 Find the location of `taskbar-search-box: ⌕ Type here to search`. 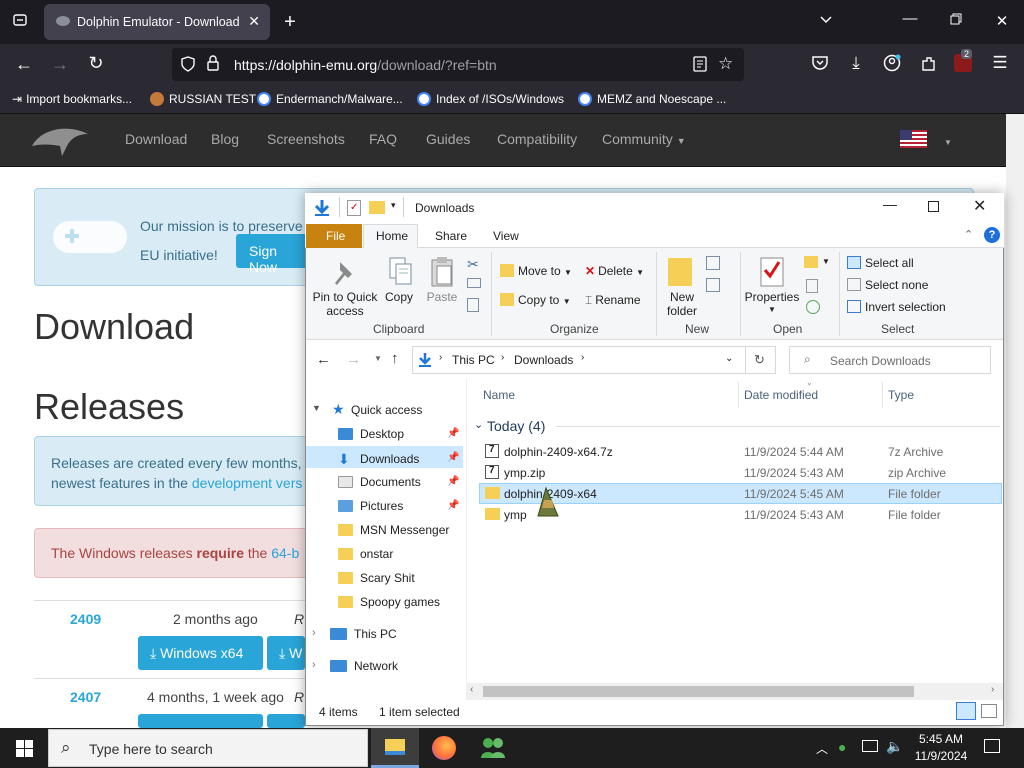

taskbar-search-box: ⌕ Type here to search is located at coordinates (208, 748).